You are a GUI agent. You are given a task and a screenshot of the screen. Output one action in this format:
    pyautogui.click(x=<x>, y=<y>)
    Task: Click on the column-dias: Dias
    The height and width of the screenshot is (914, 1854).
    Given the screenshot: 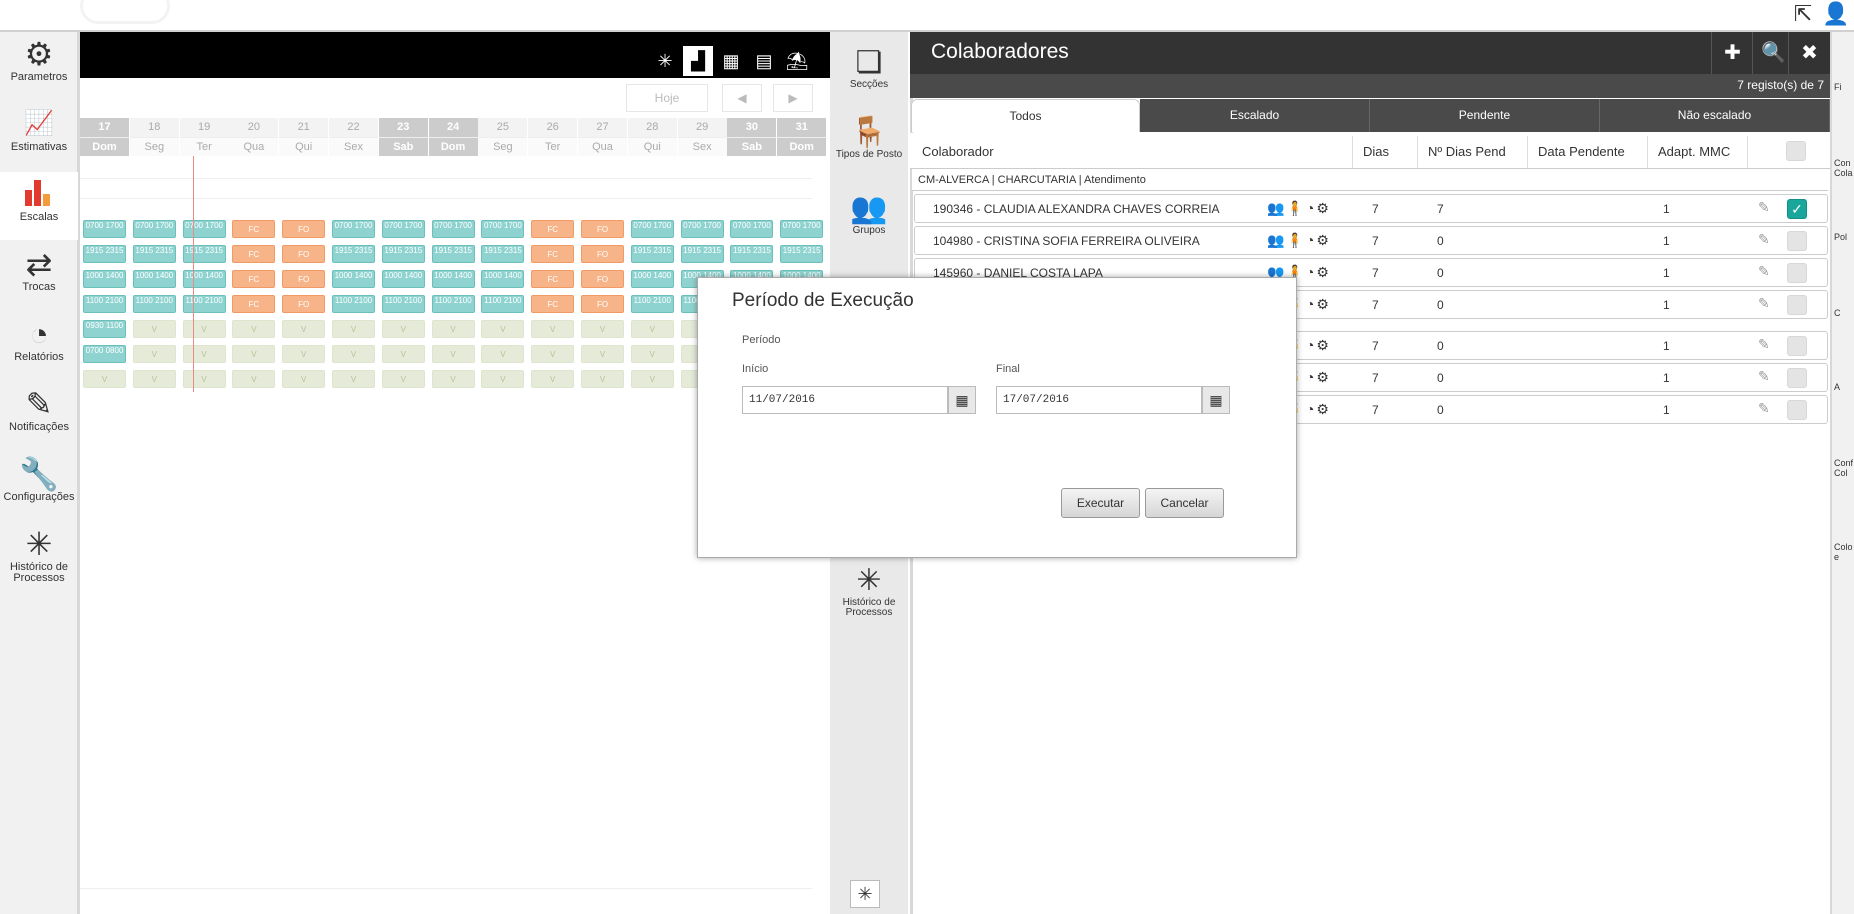 What is the action you would take?
    pyautogui.click(x=1385, y=152)
    